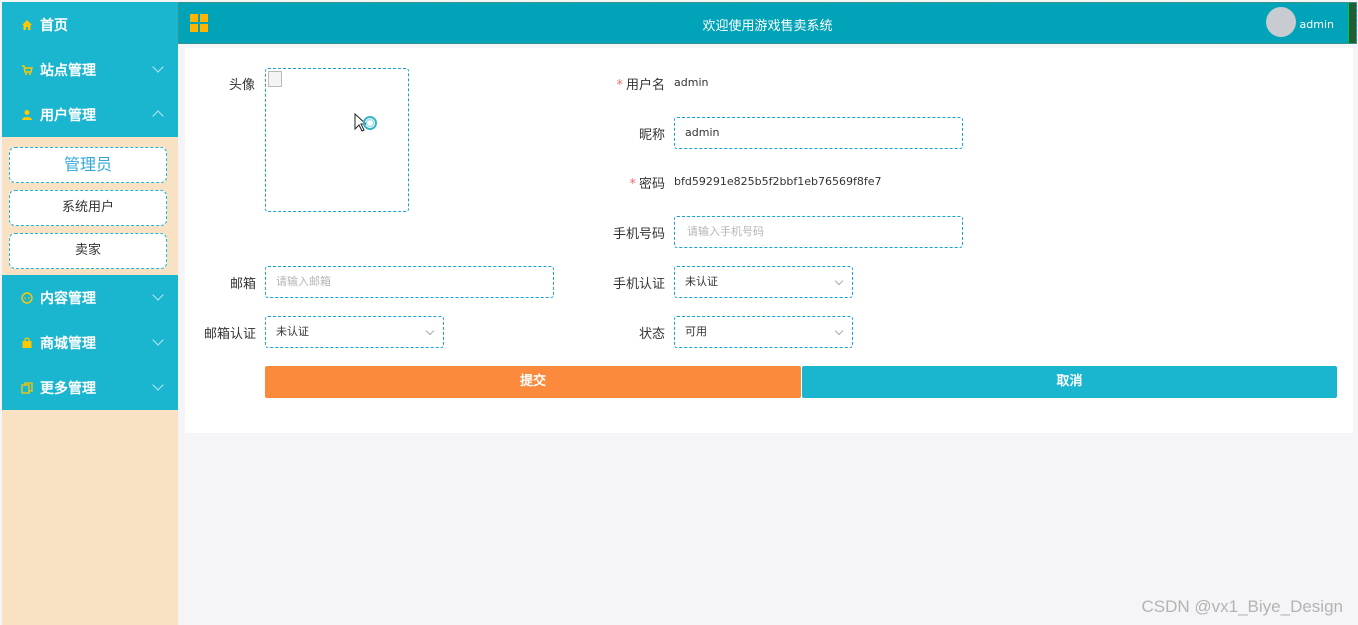 The height and width of the screenshot is (625, 1358). I want to click on sidebar-item-users: 用户管理, so click(90, 114).